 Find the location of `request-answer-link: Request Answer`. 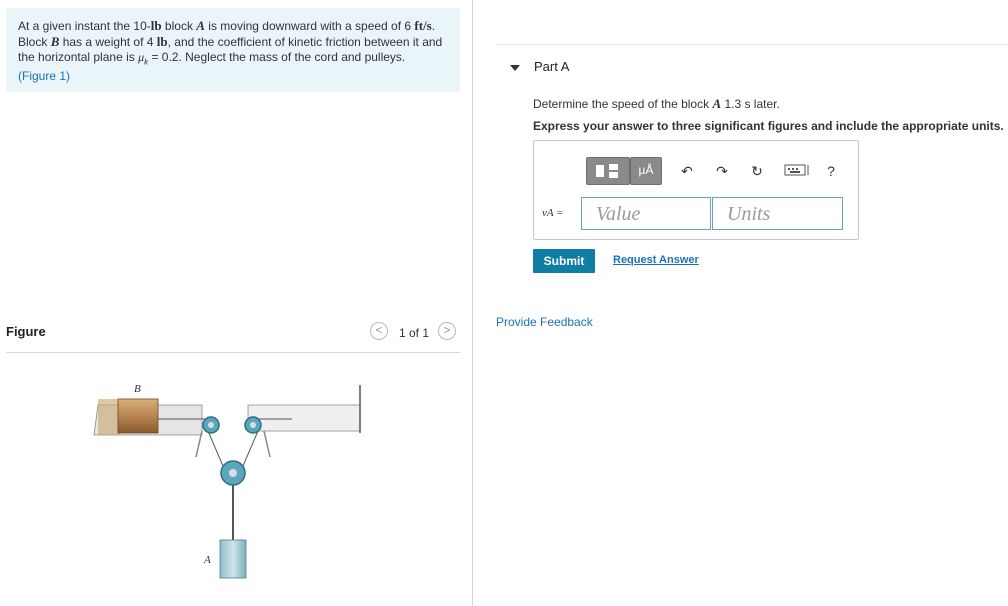

request-answer-link: Request Answer is located at coordinates (656, 260).